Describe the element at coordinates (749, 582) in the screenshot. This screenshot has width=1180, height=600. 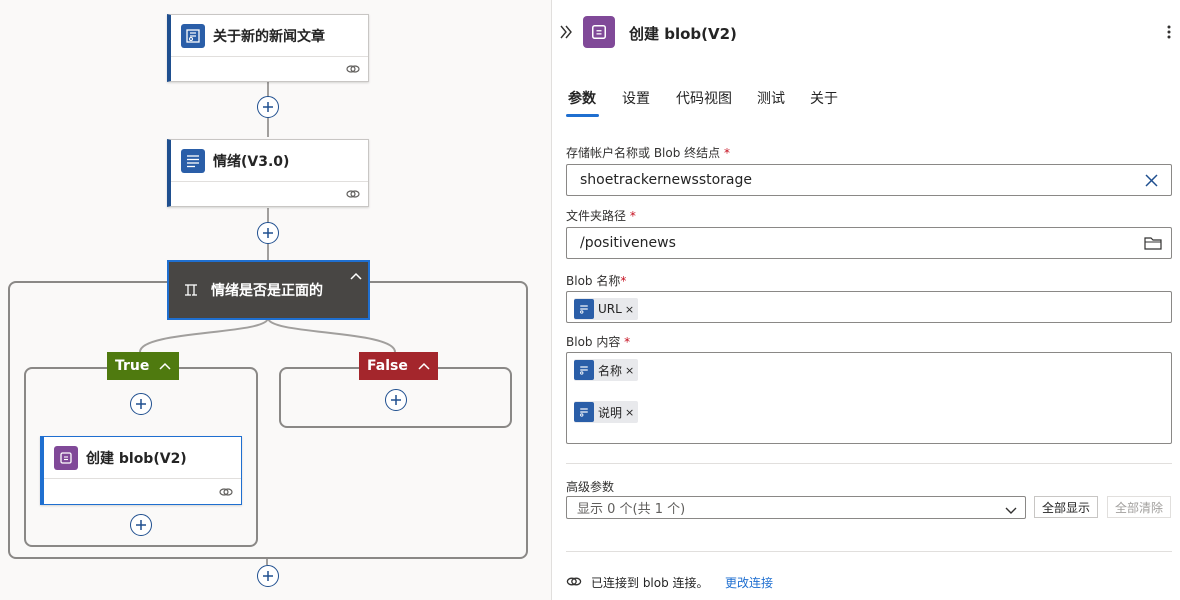
I see `change-connection-link: 更改连接` at that location.